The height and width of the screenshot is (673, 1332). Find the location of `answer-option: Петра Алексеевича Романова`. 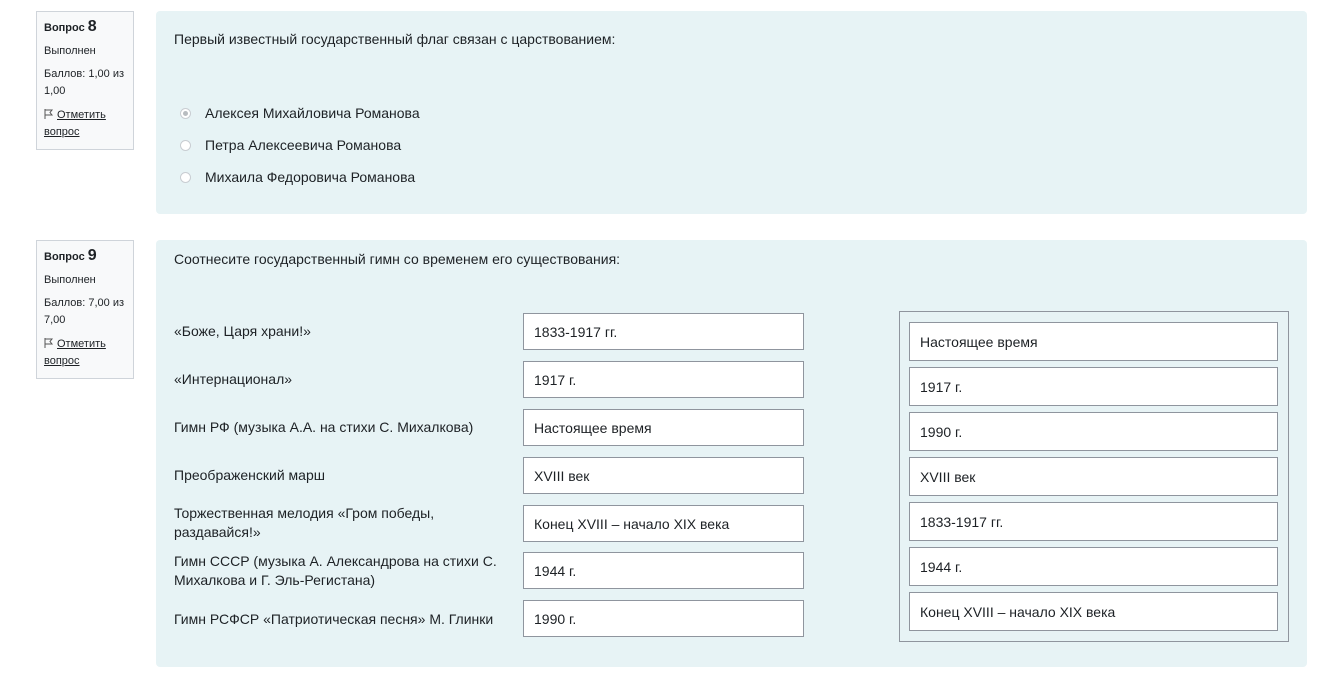

answer-option: Петра Алексеевича Романова is located at coordinates (290, 145).